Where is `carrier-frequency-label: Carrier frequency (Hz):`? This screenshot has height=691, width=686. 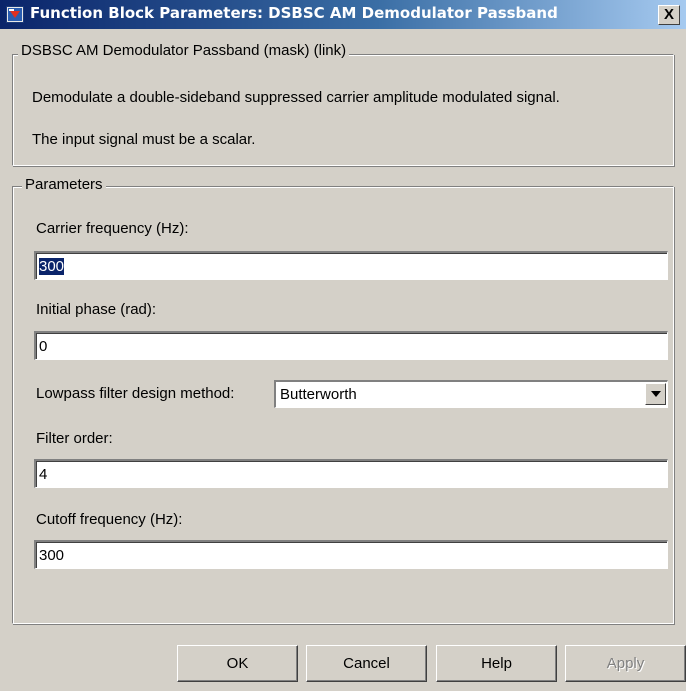 carrier-frequency-label: Carrier frequency (Hz): is located at coordinates (112, 228).